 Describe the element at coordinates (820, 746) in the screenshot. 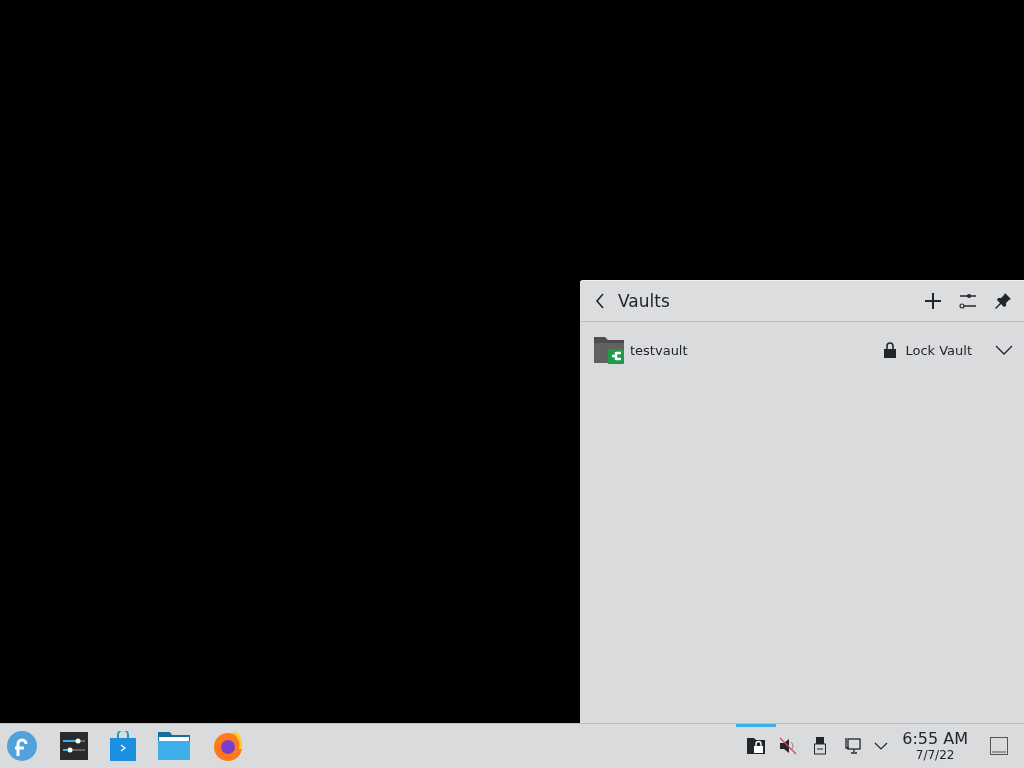

I see `usb-drive-icon` at that location.